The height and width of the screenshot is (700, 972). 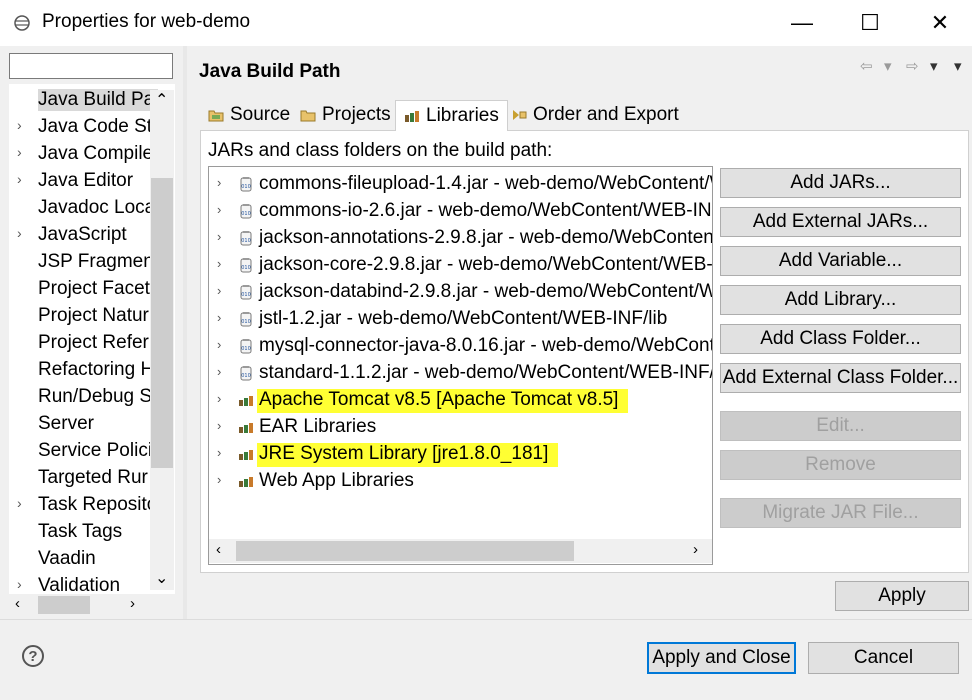 What do you see at coordinates (595, 115) in the screenshot?
I see `tab-order-and-export: Order and Export` at bounding box center [595, 115].